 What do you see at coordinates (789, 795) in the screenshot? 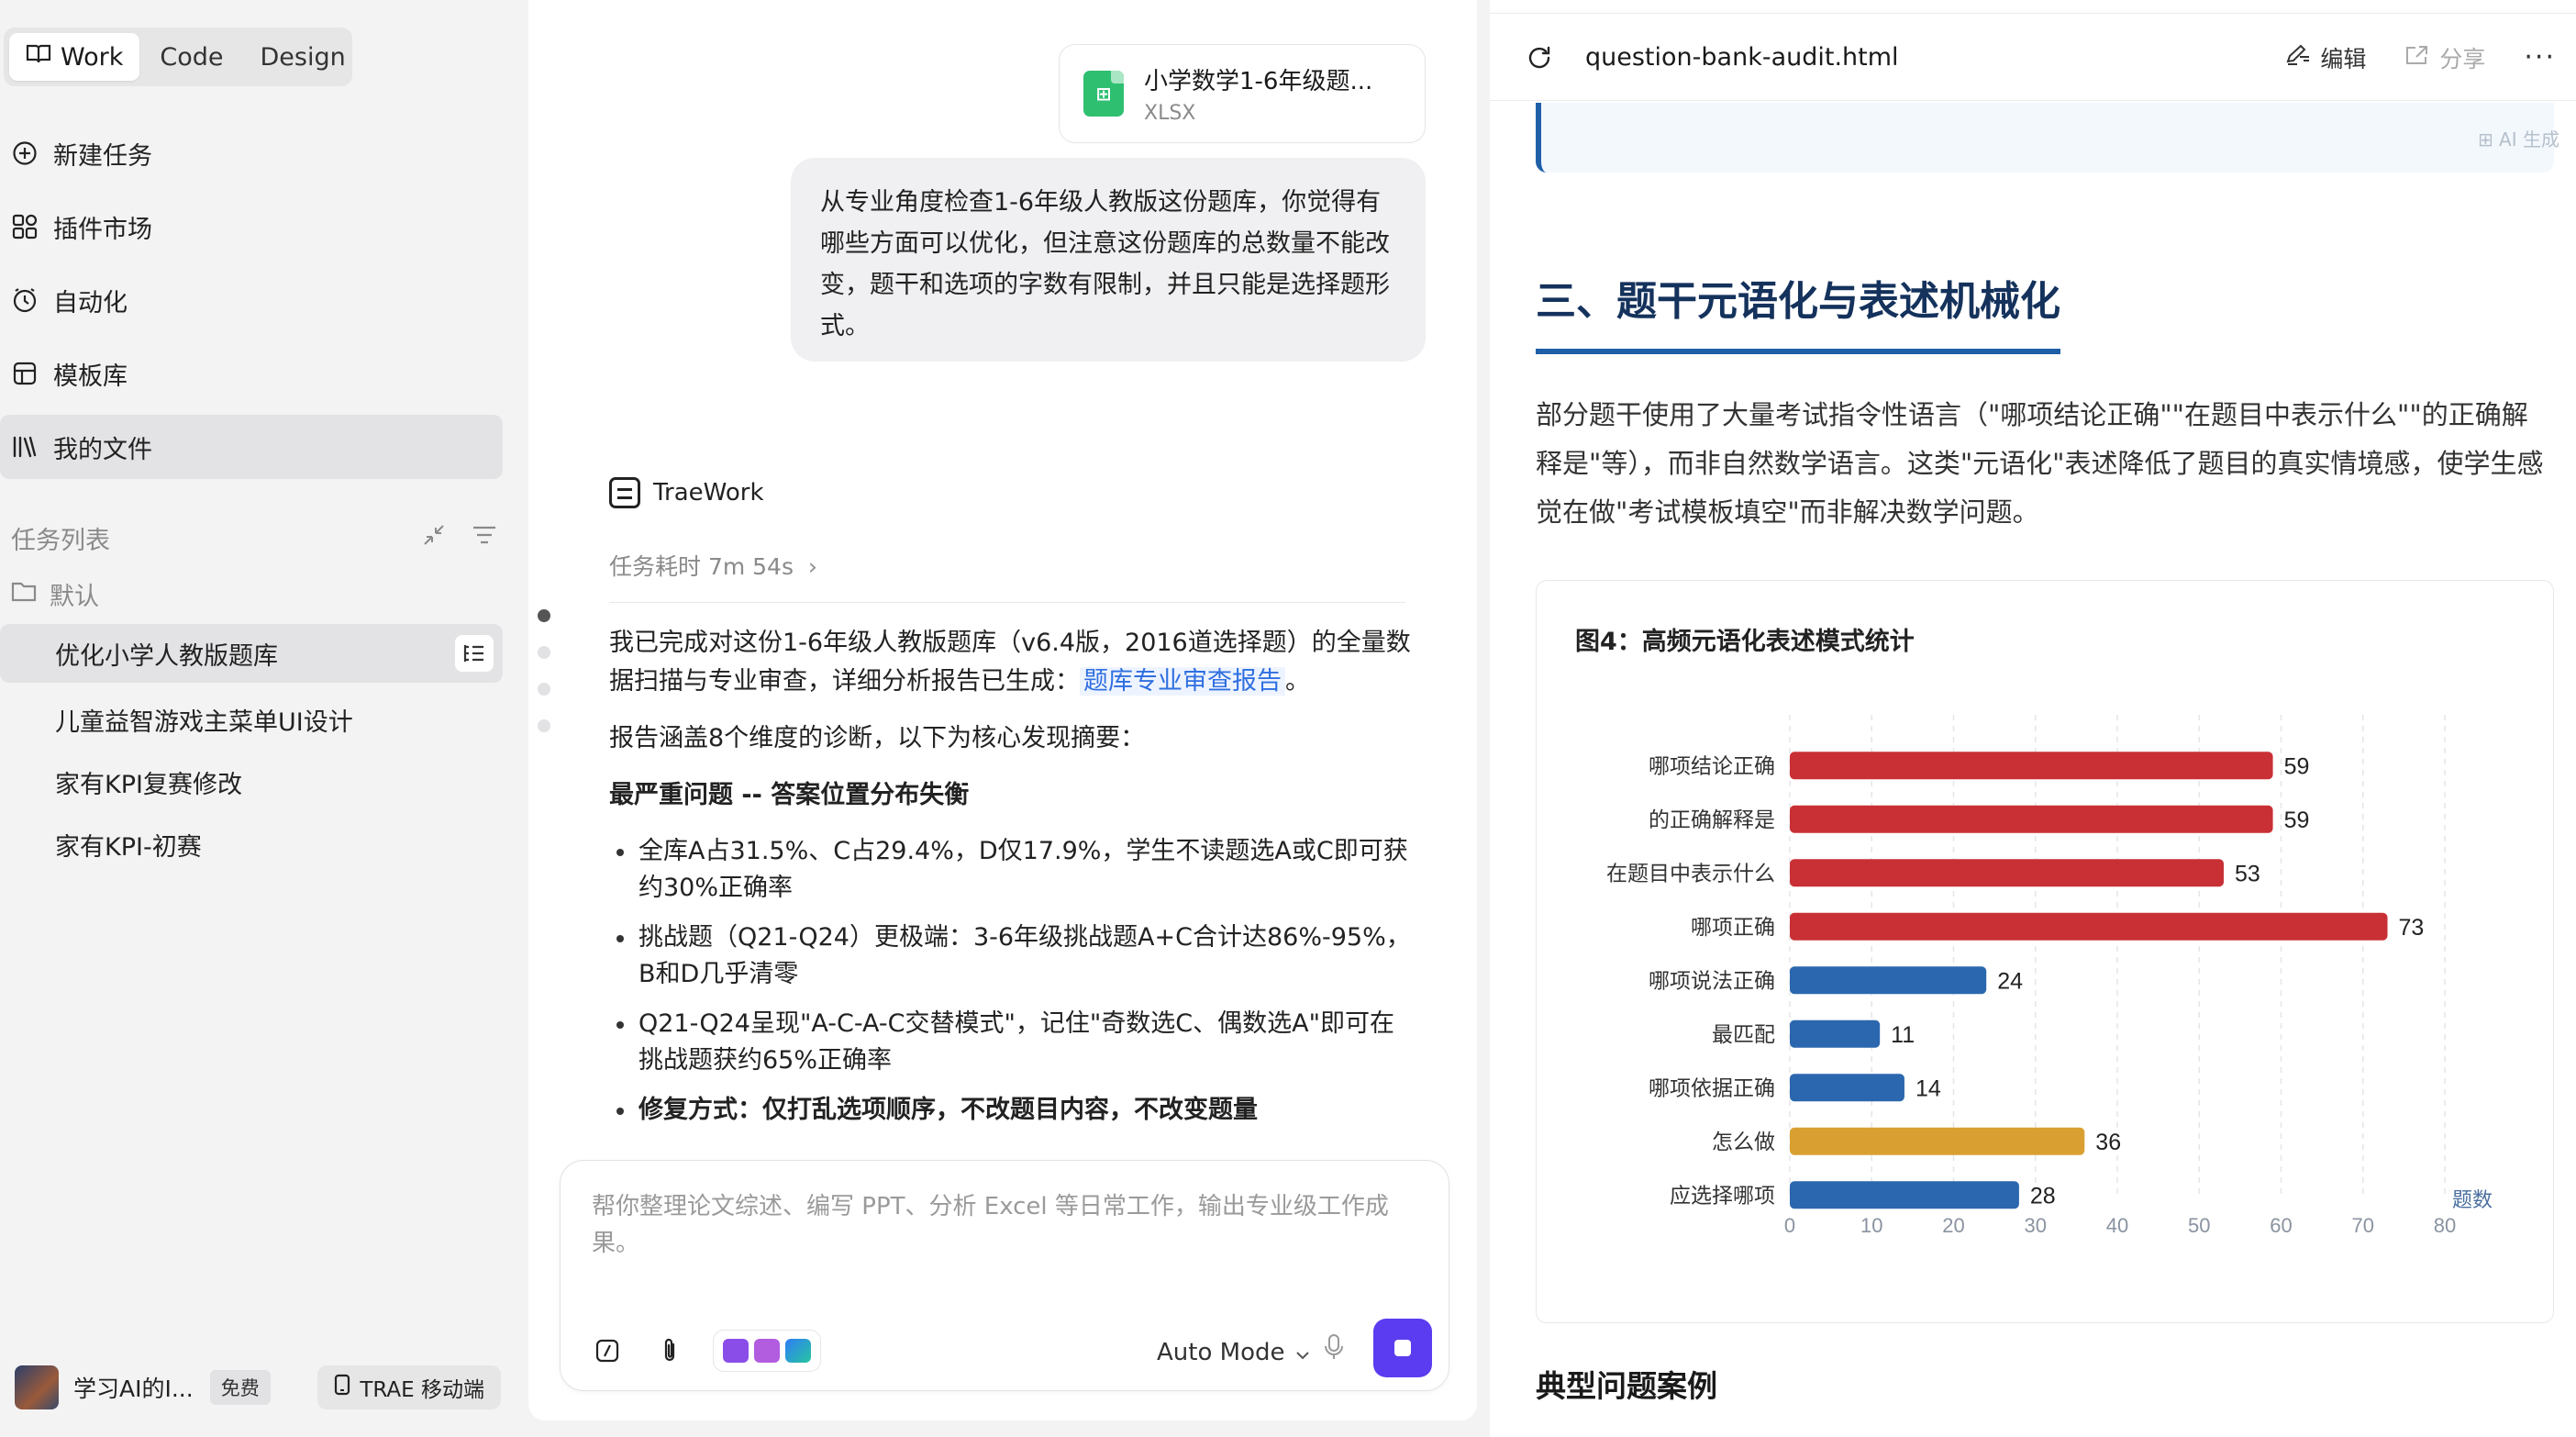
I see `answer-heading: 最严重问题 -- 答案位置分布失衡` at bounding box center [789, 795].